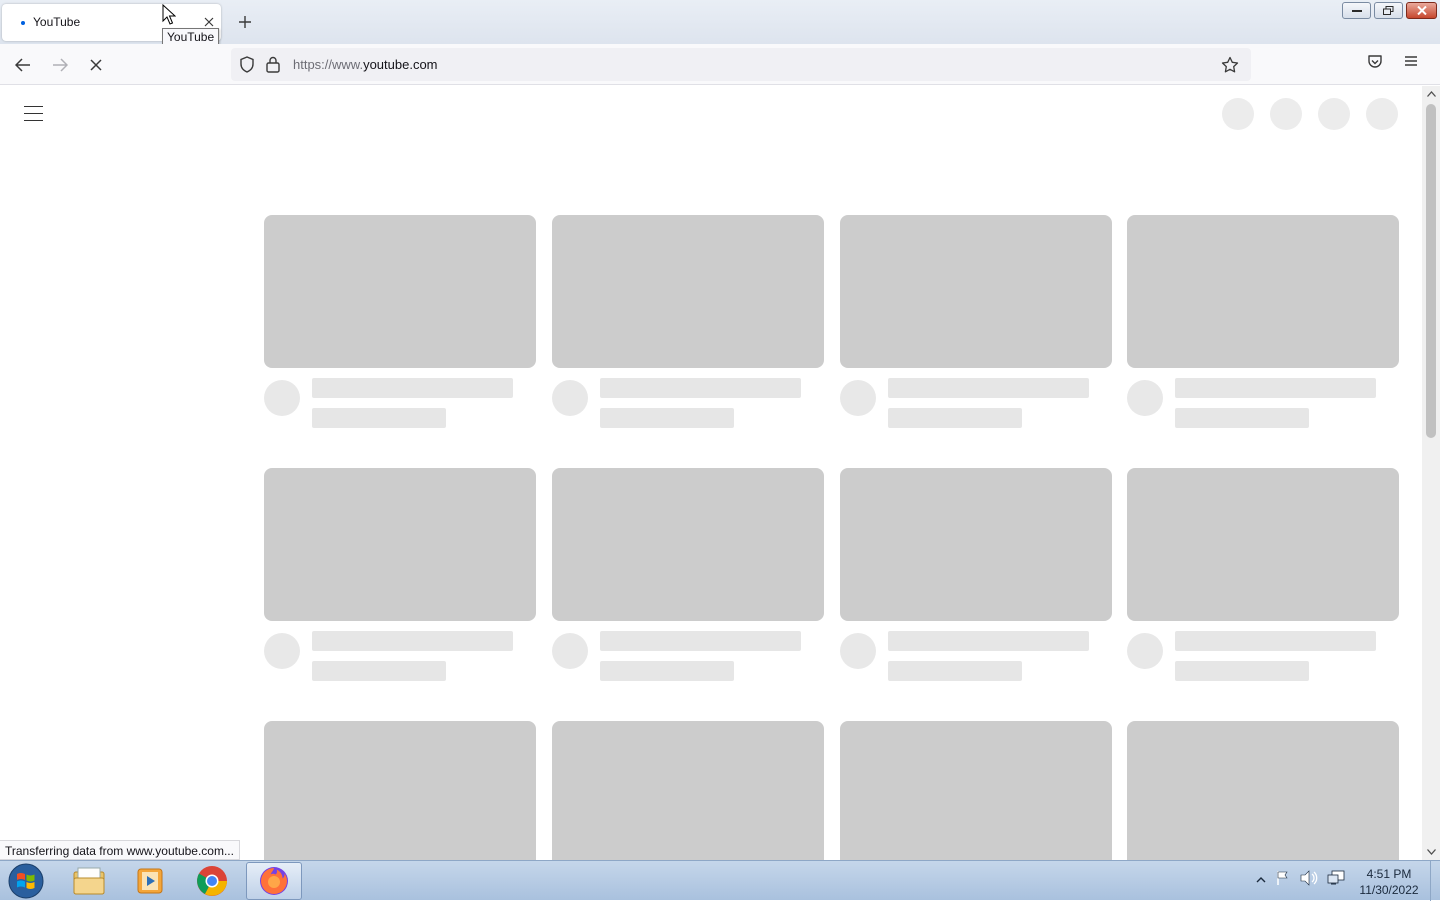 Image resolution: width=1440 pixels, height=901 pixels. I want to click on network-icon, so click(1336, 879).